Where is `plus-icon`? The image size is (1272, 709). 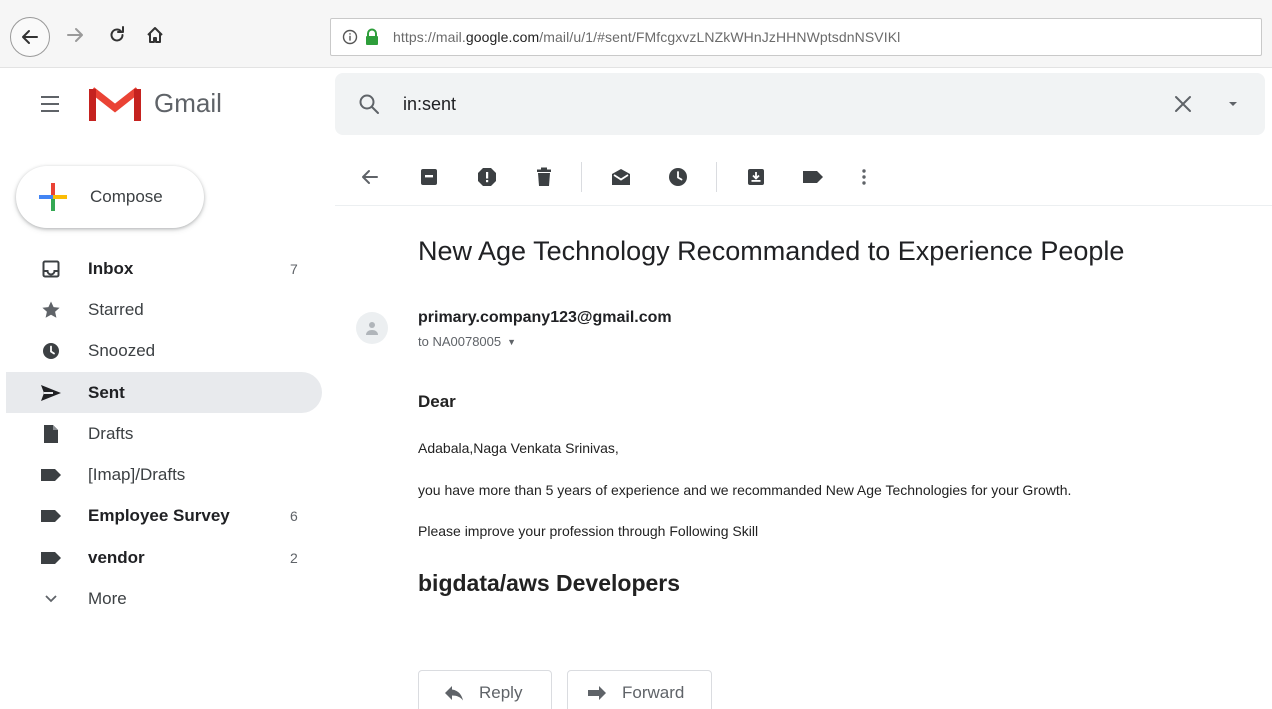 plus-icon is located at coordinates (53, 197).